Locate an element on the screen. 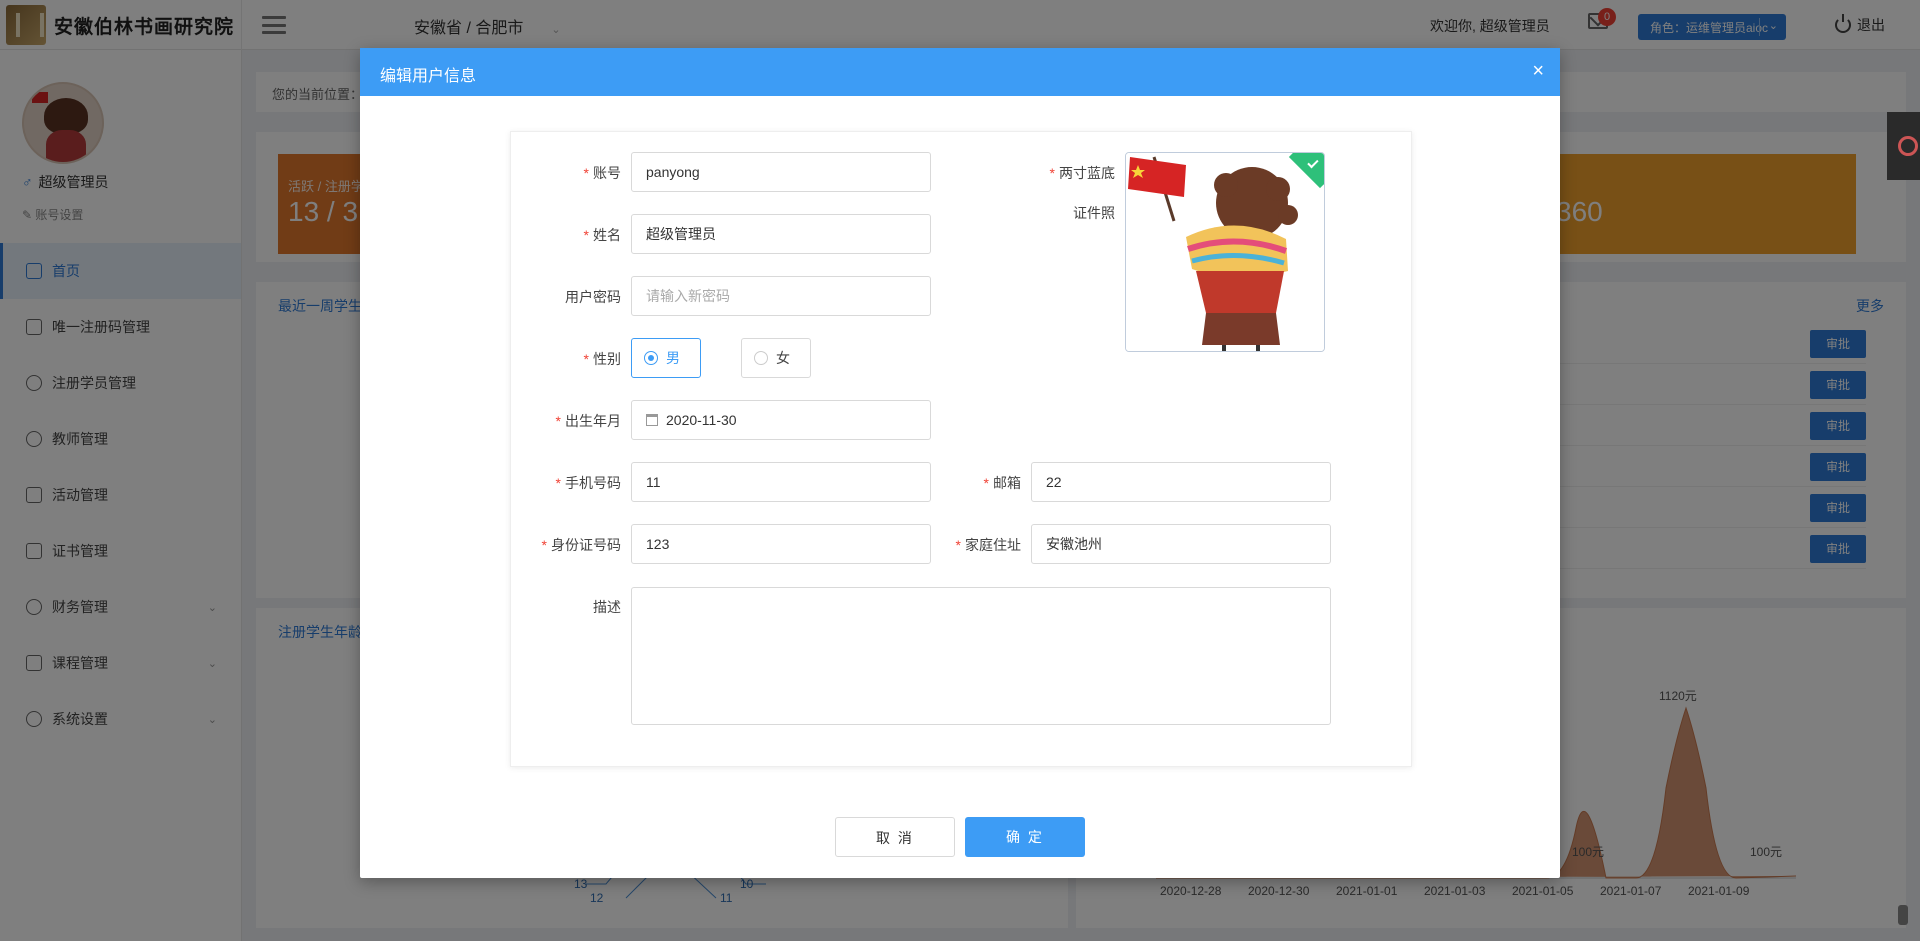 Image resolution: width=1920 pixels, height=941 pixels. photo-label: * 两寸蓝底 is located at coordinates (1082, 173).